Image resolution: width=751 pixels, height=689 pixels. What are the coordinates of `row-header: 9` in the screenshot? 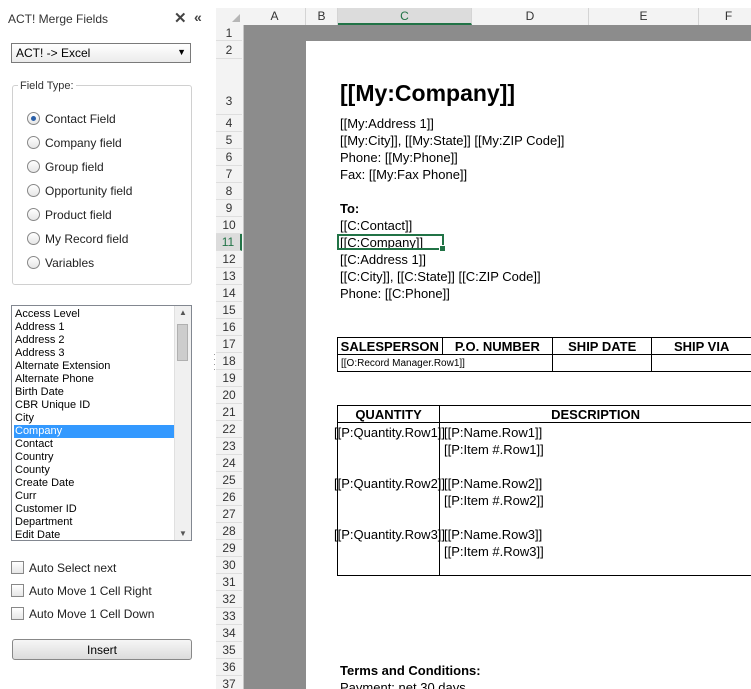 It's located at (229, 208).